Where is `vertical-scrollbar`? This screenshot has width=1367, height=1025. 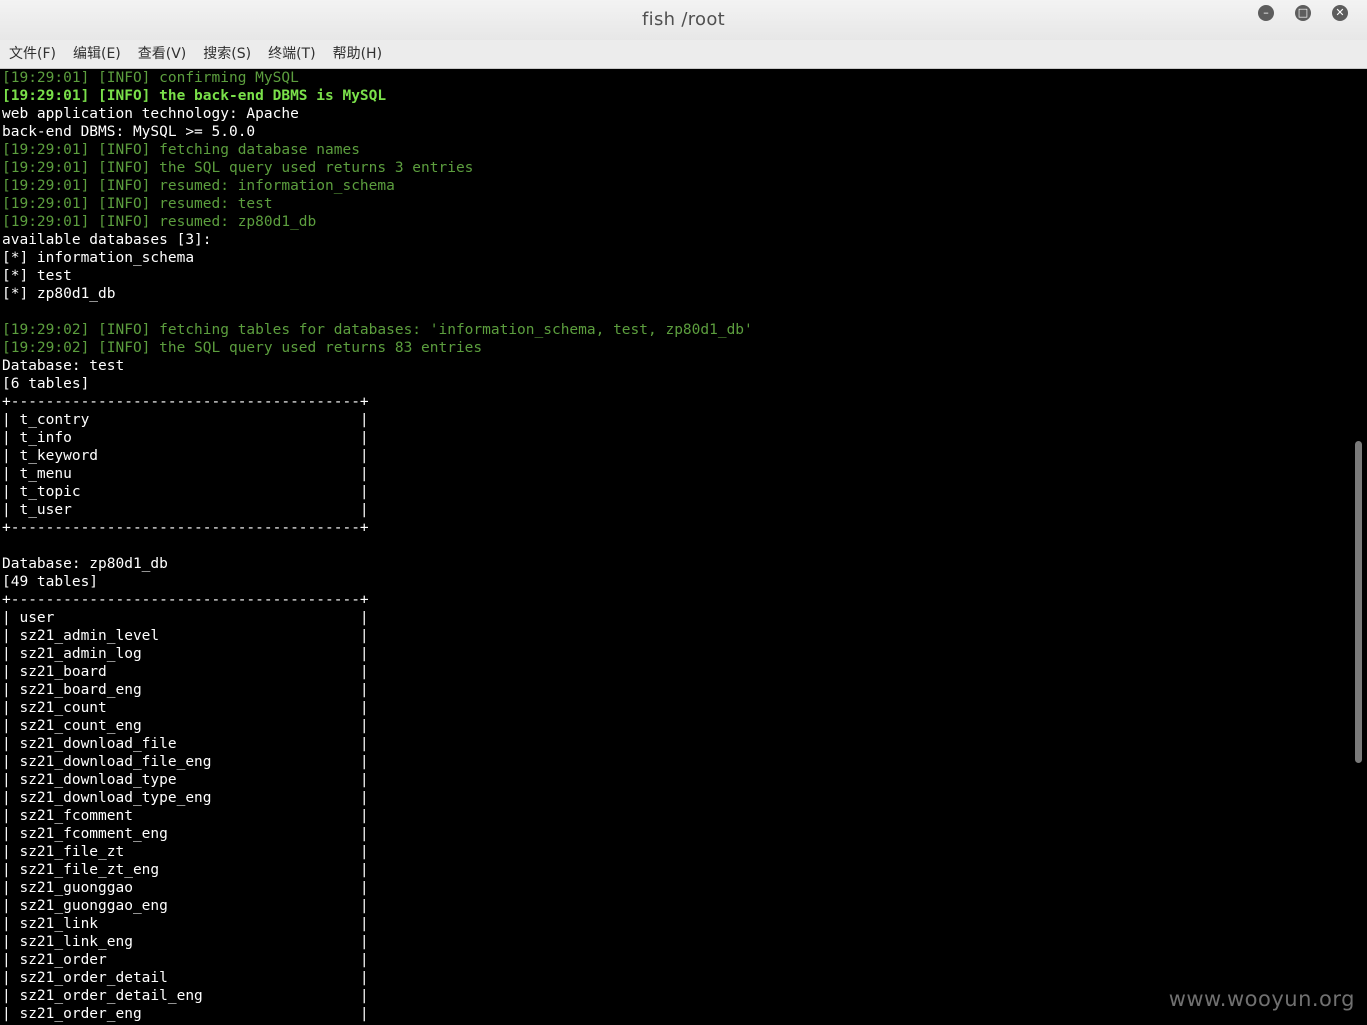 vertical-scrollbar is located at coordinates (1359, 547).